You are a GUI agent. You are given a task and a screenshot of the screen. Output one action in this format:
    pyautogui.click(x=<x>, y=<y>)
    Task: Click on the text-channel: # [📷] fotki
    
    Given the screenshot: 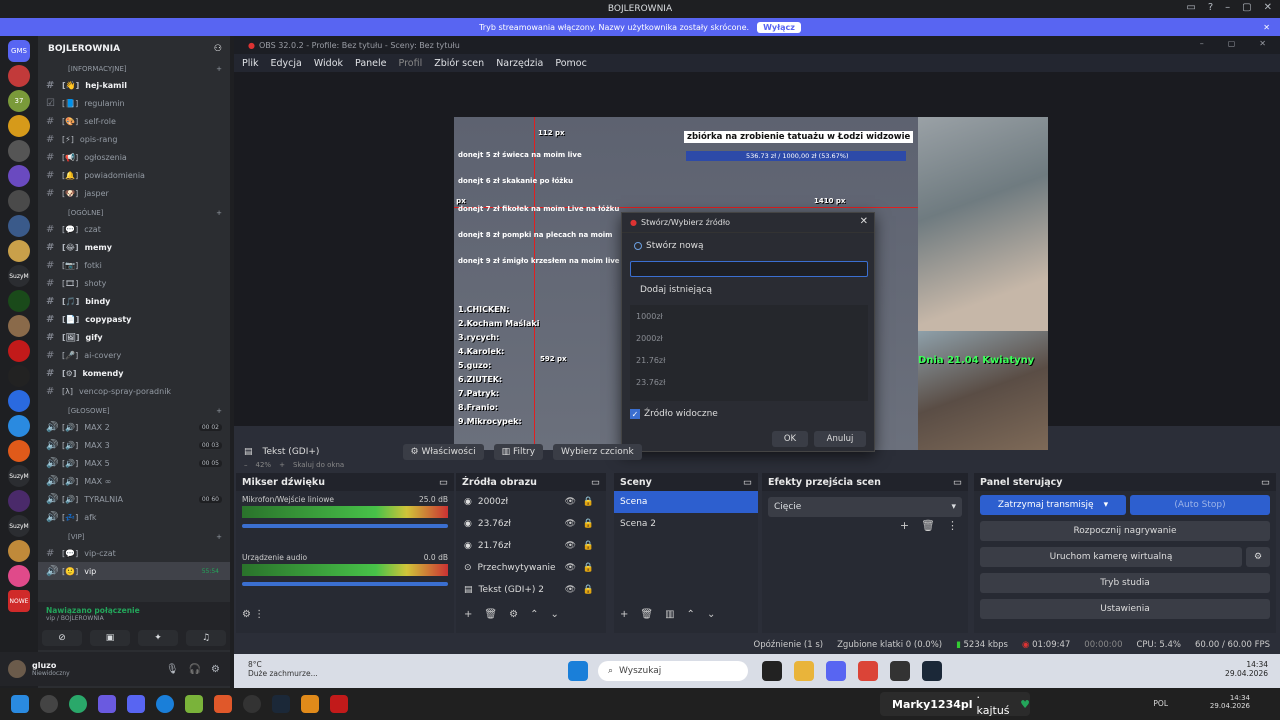 What is the action you would take?
    pyautogui.click(x=134, y=265)
    